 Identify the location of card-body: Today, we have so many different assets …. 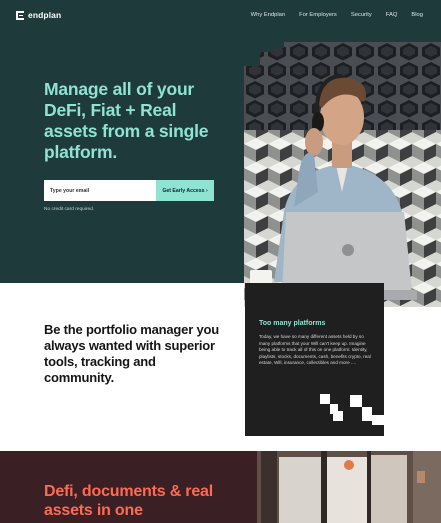
(315, 349).